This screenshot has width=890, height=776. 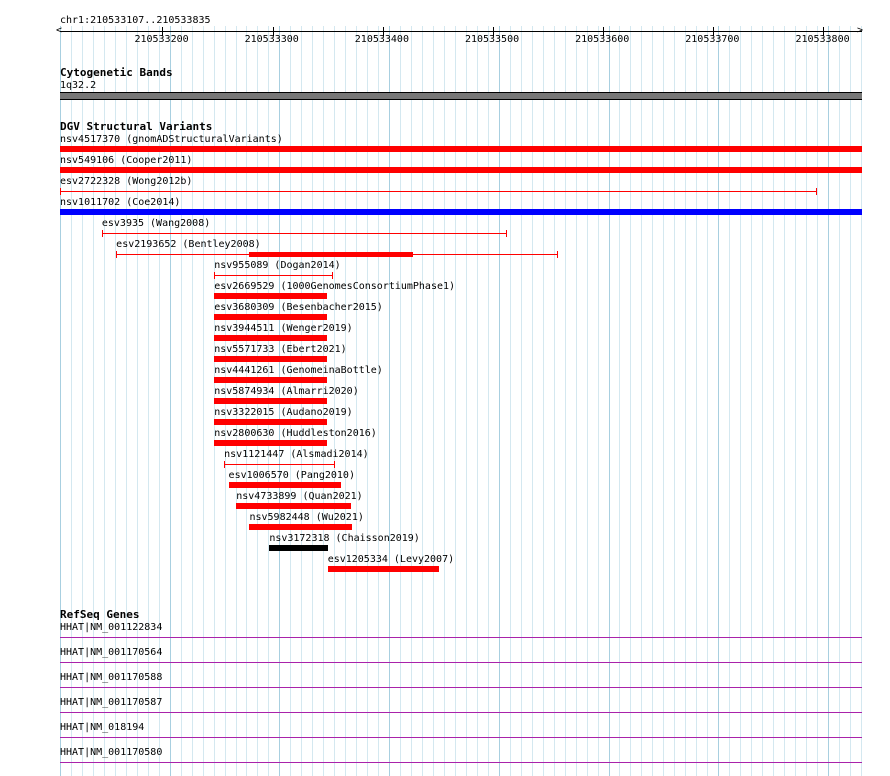 What do you see at coordinates (120, 202) in the screenshot?
I see `dgv-feature-label: nsv1011702 (Coe2014)` at bounding box center [120, 202].